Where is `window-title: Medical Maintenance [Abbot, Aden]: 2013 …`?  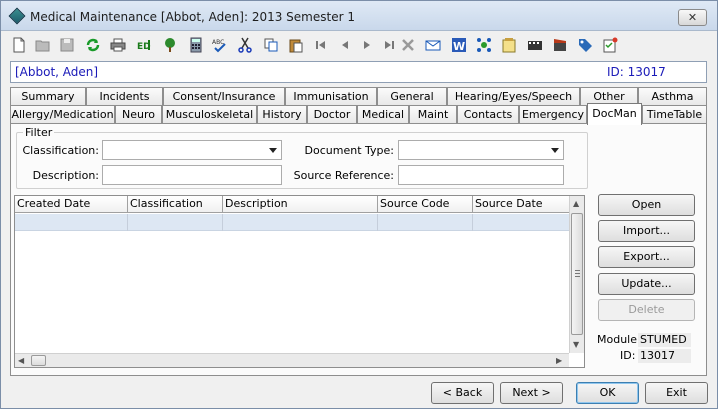 window-title: Medical Maintenance [Abbot, Aden]: 2013 … is located at coordinates (192, 17).